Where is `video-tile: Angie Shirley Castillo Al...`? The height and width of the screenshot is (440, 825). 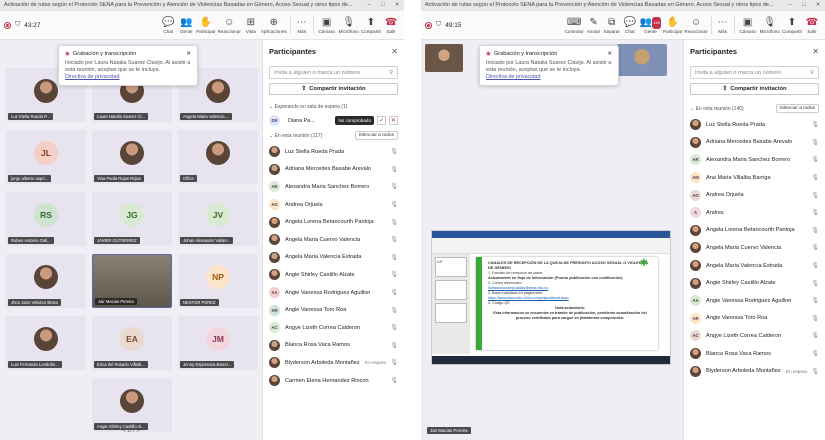
video-tile: Angie Shirley Castillo Al... is located at coordinates (132, 405).